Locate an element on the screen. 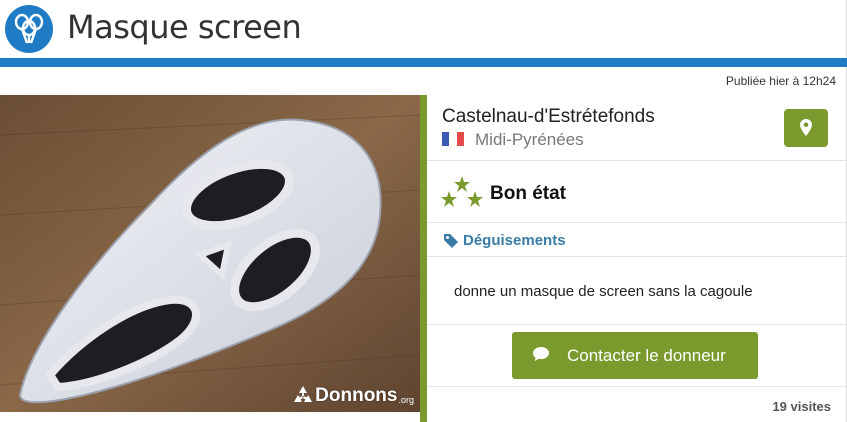  three-stars-icon is located at coordinates (462, 191).